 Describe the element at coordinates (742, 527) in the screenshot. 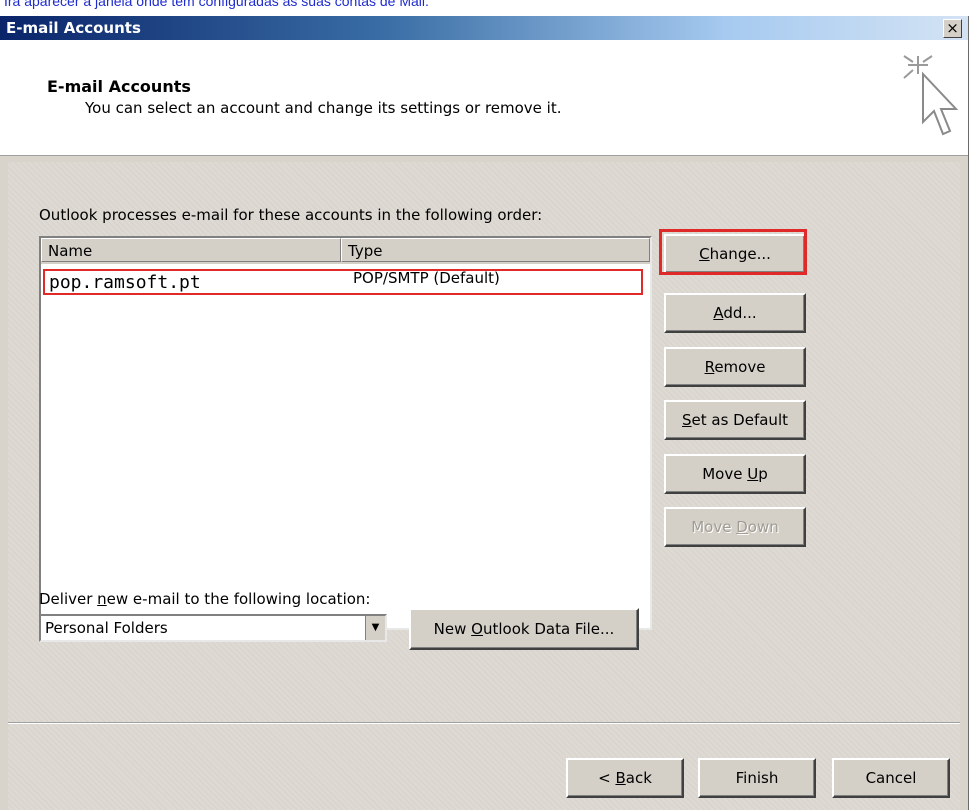

I see `move-down-label-key: D` at that location.